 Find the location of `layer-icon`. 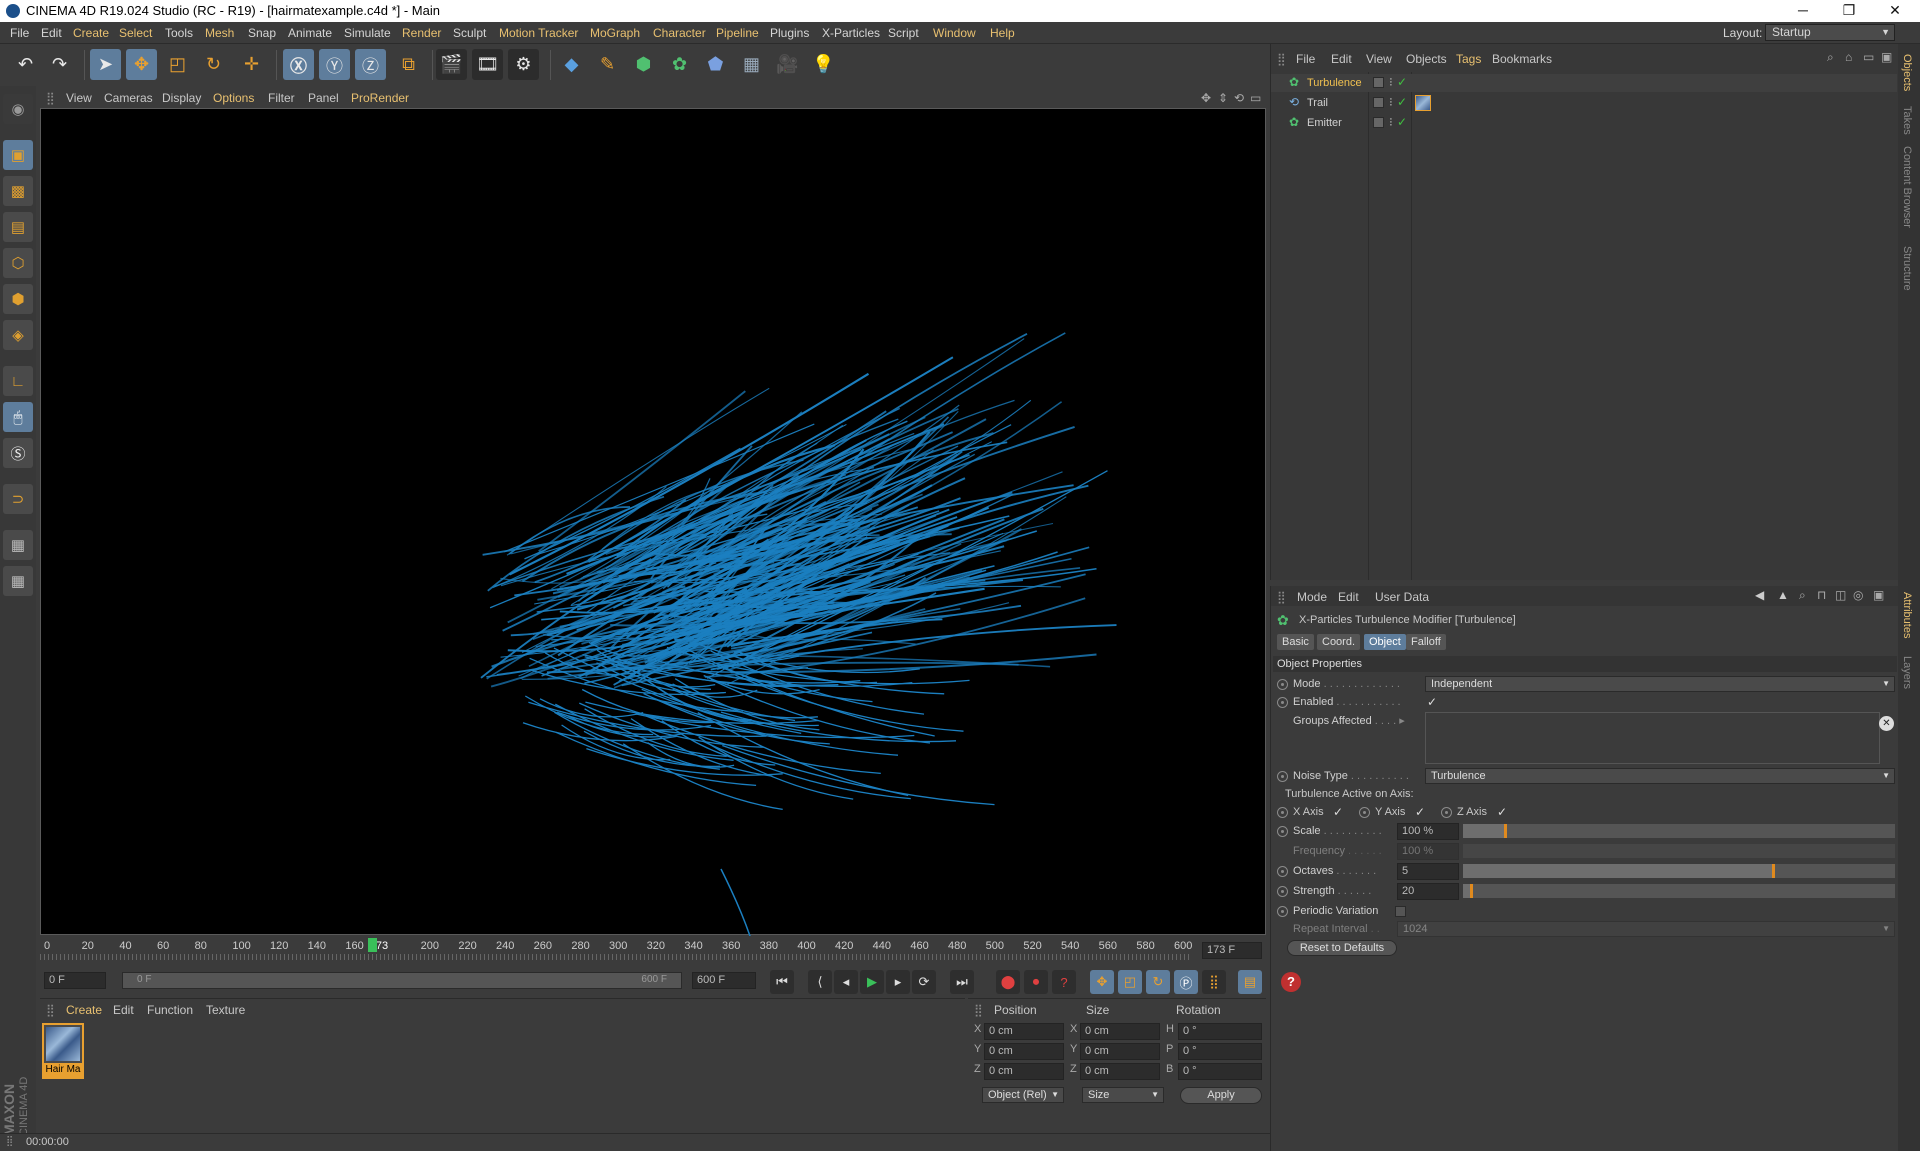

layer-icon is located at coordinates (1378, 102).